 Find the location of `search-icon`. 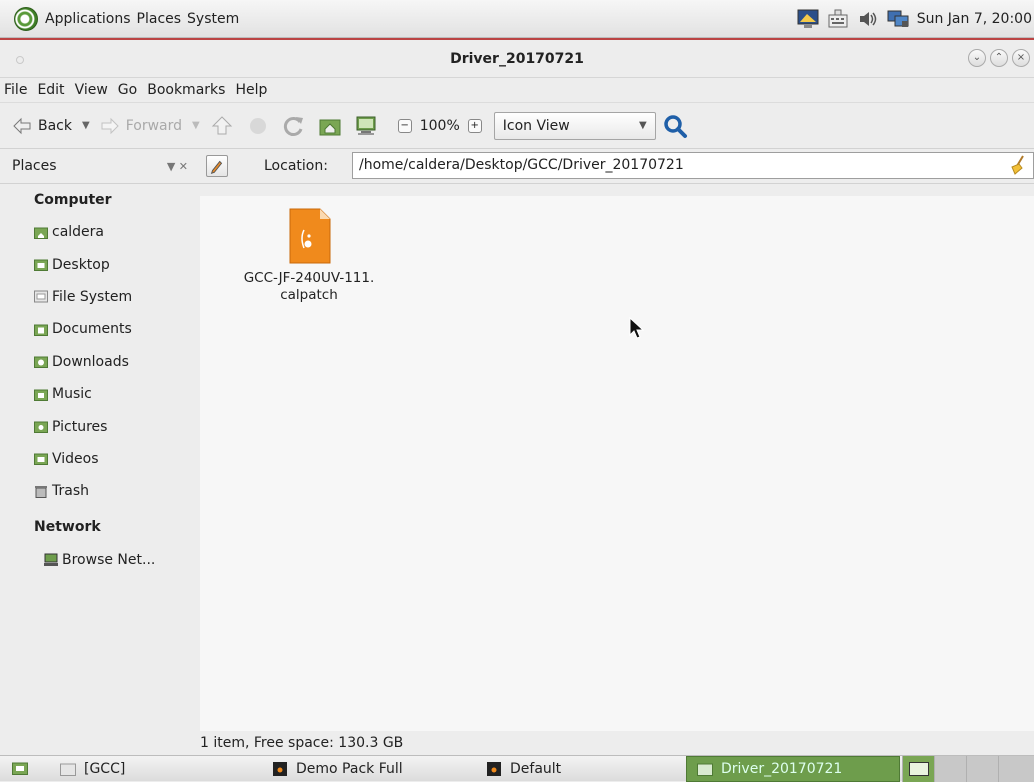

search-icon is located at coordinates (675, 126).